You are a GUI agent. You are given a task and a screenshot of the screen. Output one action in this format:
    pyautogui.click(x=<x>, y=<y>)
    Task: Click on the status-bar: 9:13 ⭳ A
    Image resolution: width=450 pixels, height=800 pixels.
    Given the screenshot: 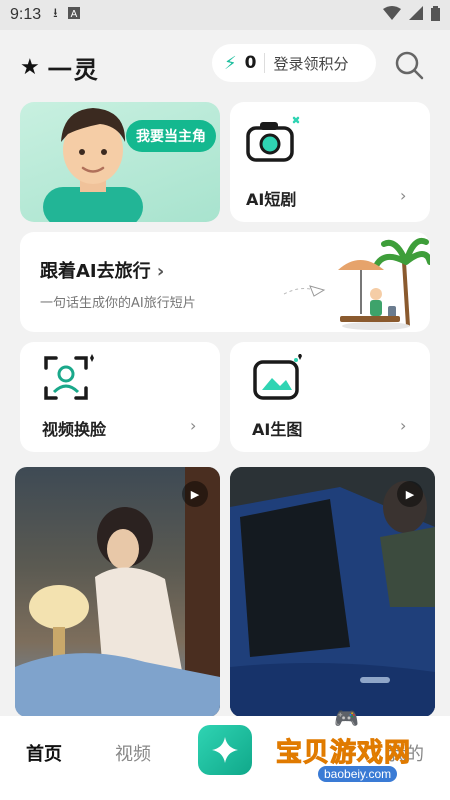 What is the action you would take?
    pyautogui.click(x=225, y=15)
    